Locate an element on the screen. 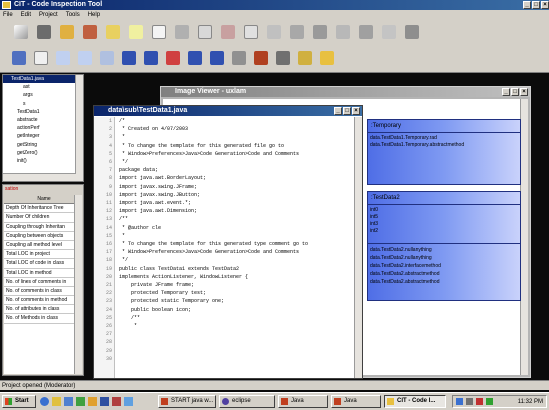 The width and height of the screenshot is (549, 410). metrics-tab: sation is located at coordinates (11, 189).